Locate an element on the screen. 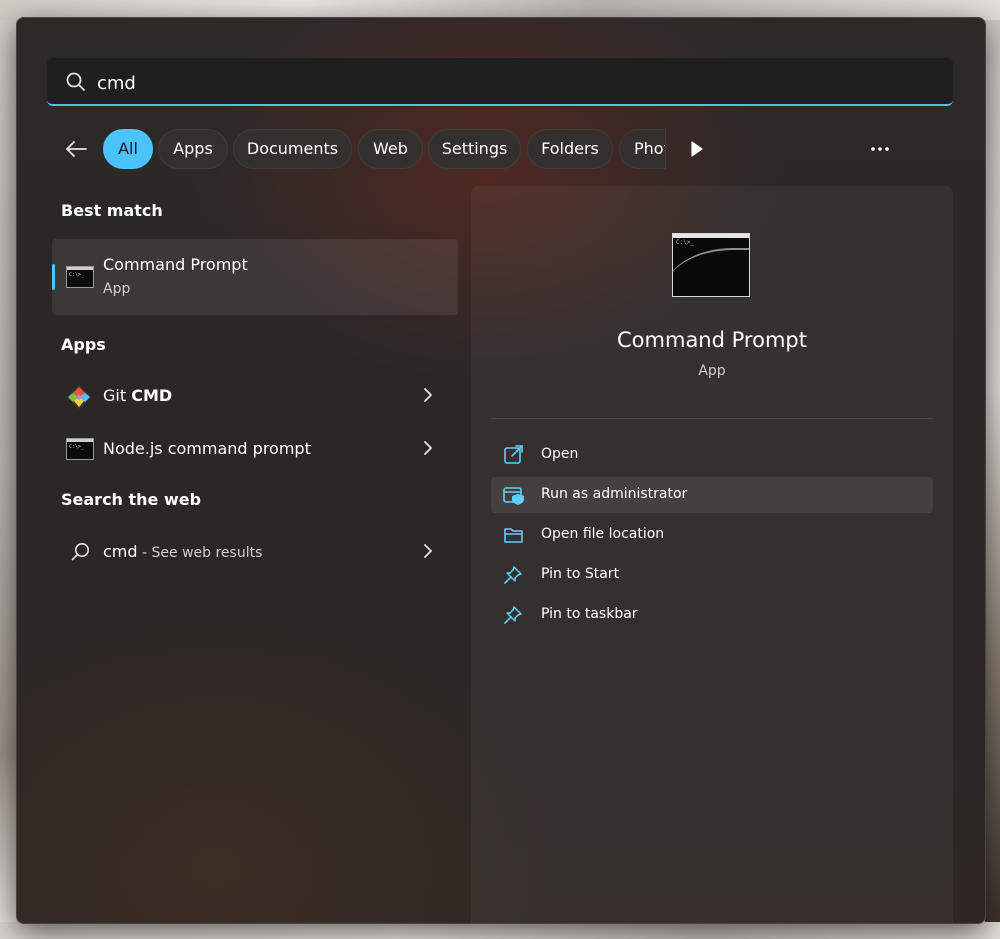 The image size is (1000, 939). filter-folders: Folders is located at coordinates (570, 149).